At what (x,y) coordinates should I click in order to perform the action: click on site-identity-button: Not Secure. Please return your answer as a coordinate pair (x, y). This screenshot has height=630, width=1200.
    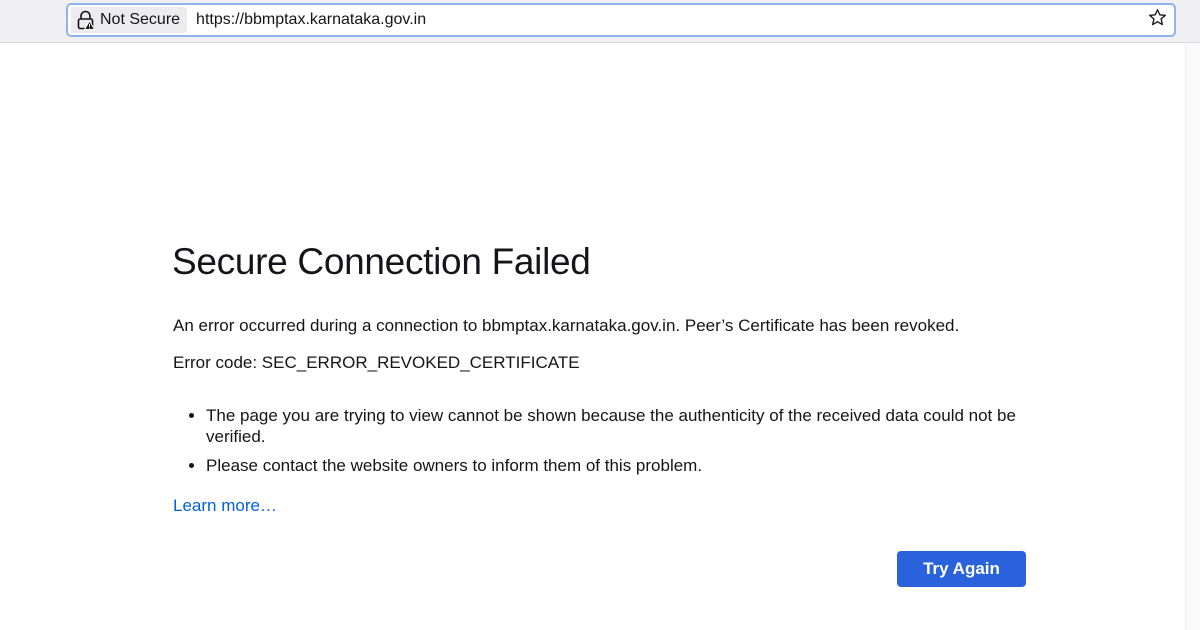
    Looking at the image, I should click on (129, 20).